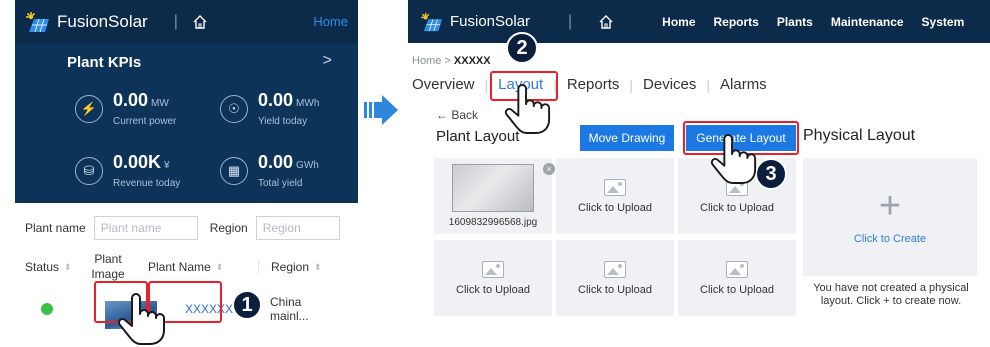 Image resolution: width=990 pixels, height=347 pixels. Describe the element at coordinates (89, 170) in the screenshot. I see `coins-icon: ⛁` at that location.